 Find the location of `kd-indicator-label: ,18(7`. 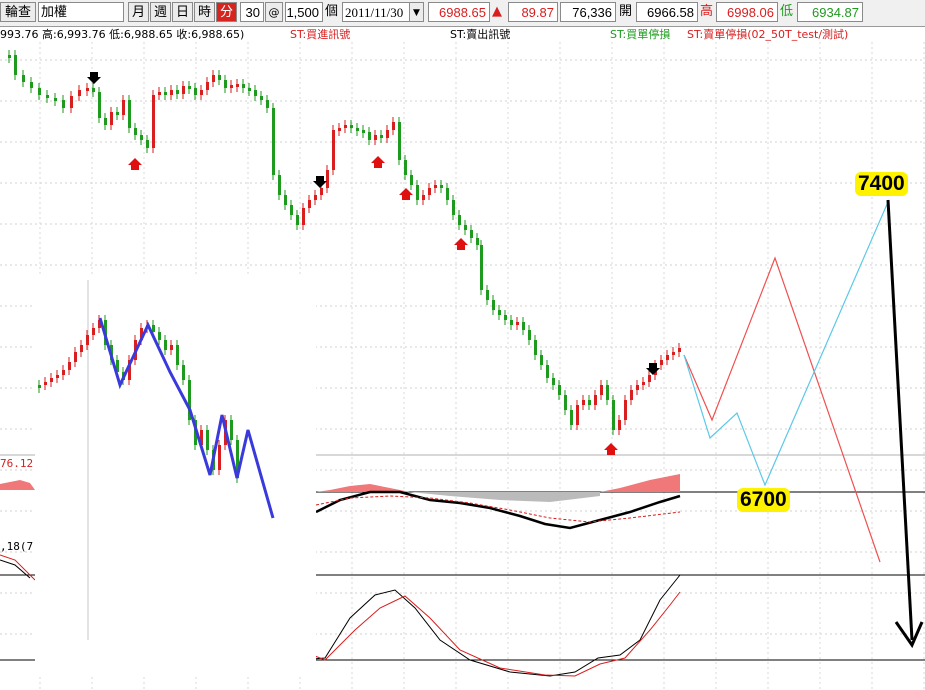

kd-indicator-label: ,18(7 is located at coordinates (17, 546).